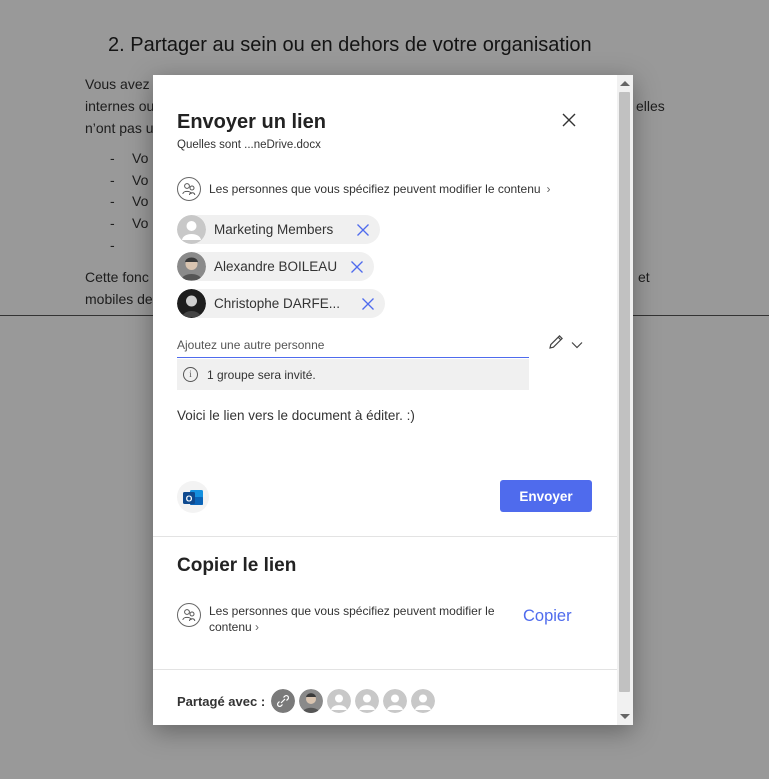  I want to click on copy-button: Copier, so click(547, 616).